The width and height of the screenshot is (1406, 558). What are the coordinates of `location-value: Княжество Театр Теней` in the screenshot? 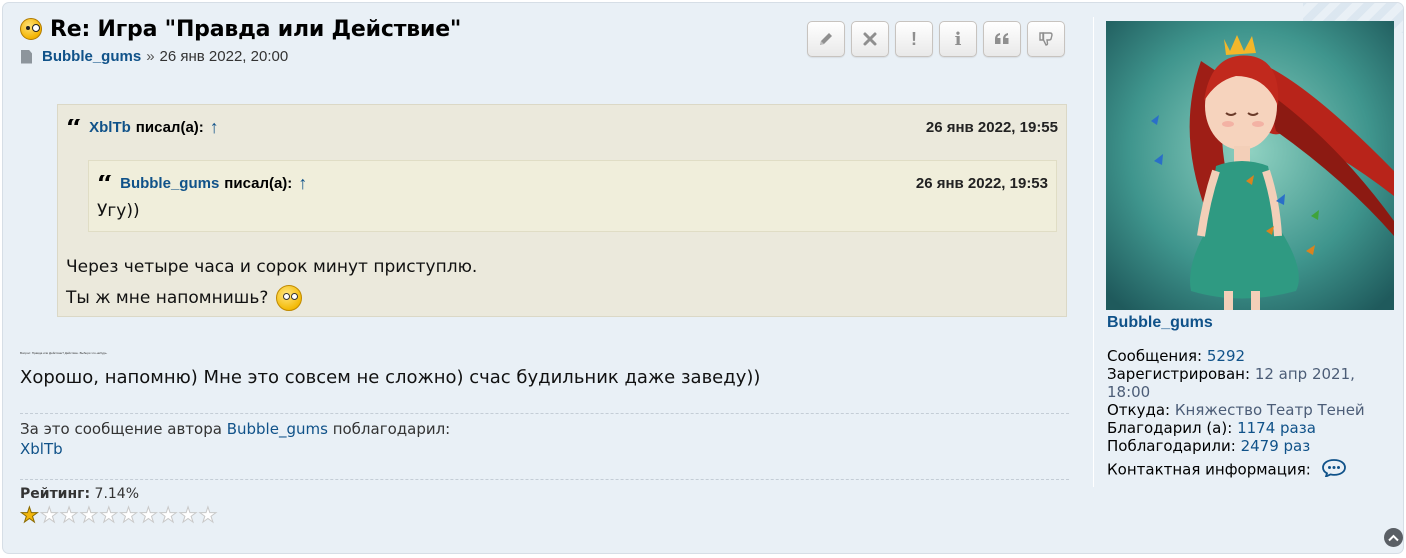 It's located at (1269, 410).